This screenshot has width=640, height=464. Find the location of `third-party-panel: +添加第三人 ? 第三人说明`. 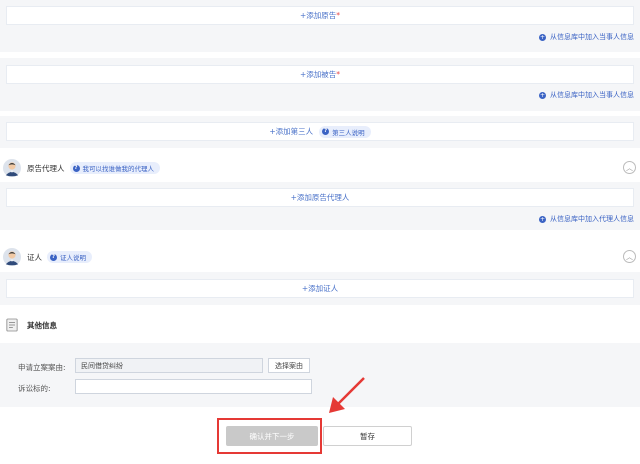

third-party-panel: +添加第三人 ? 第三人说明 is located at coordinates (320, 132).